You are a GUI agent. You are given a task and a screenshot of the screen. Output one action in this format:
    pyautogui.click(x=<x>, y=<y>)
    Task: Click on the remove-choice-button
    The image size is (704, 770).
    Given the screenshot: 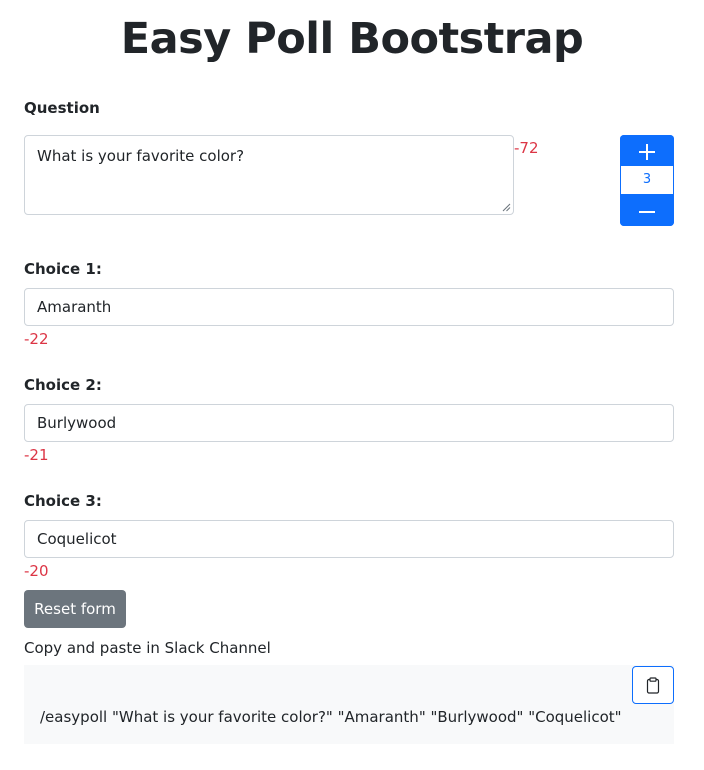 What is the action you would take?
    pyautogui.click(x=647, y=211)
    